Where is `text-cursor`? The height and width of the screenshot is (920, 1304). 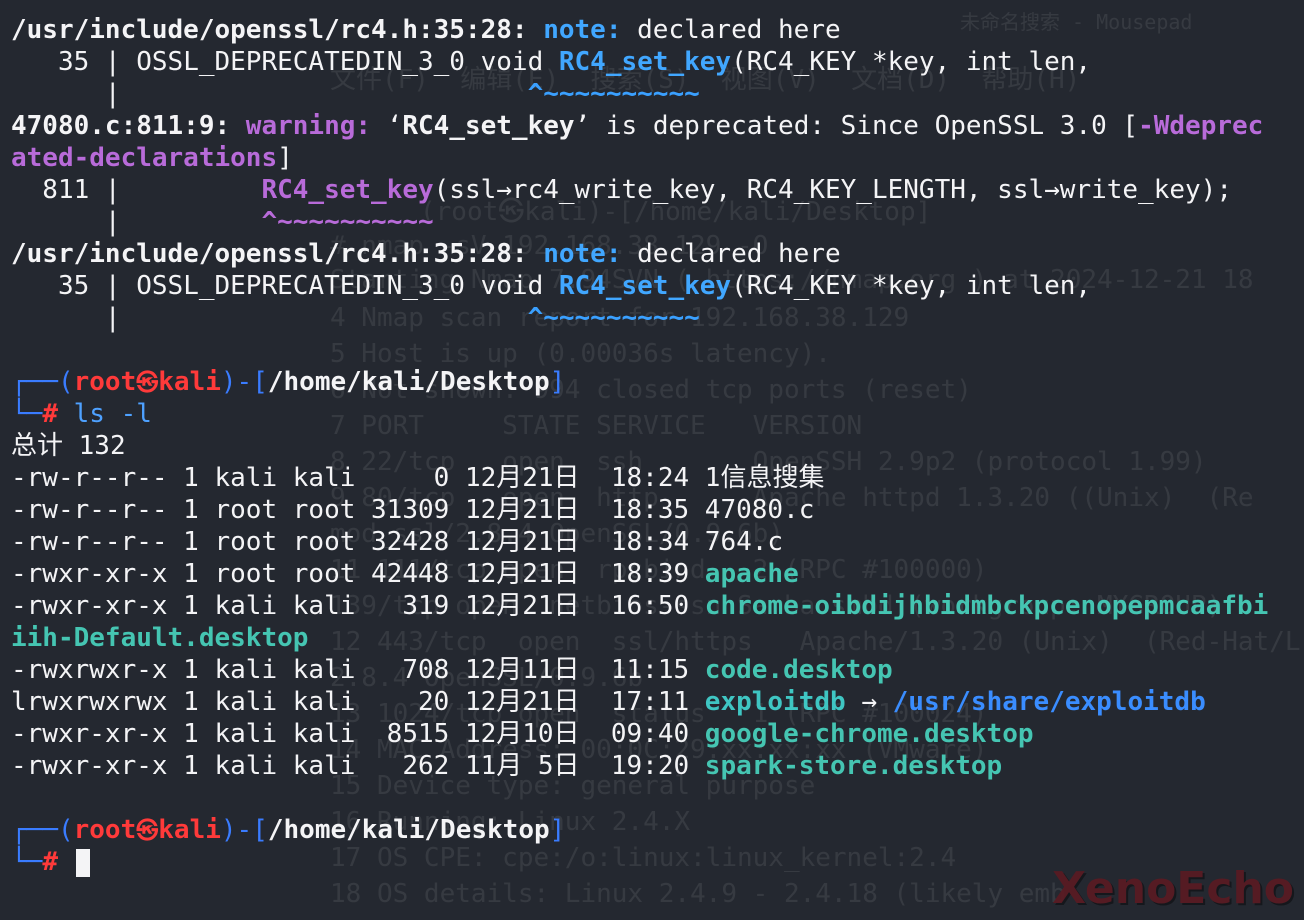 text-cursor is located at coordinates (82, 862).